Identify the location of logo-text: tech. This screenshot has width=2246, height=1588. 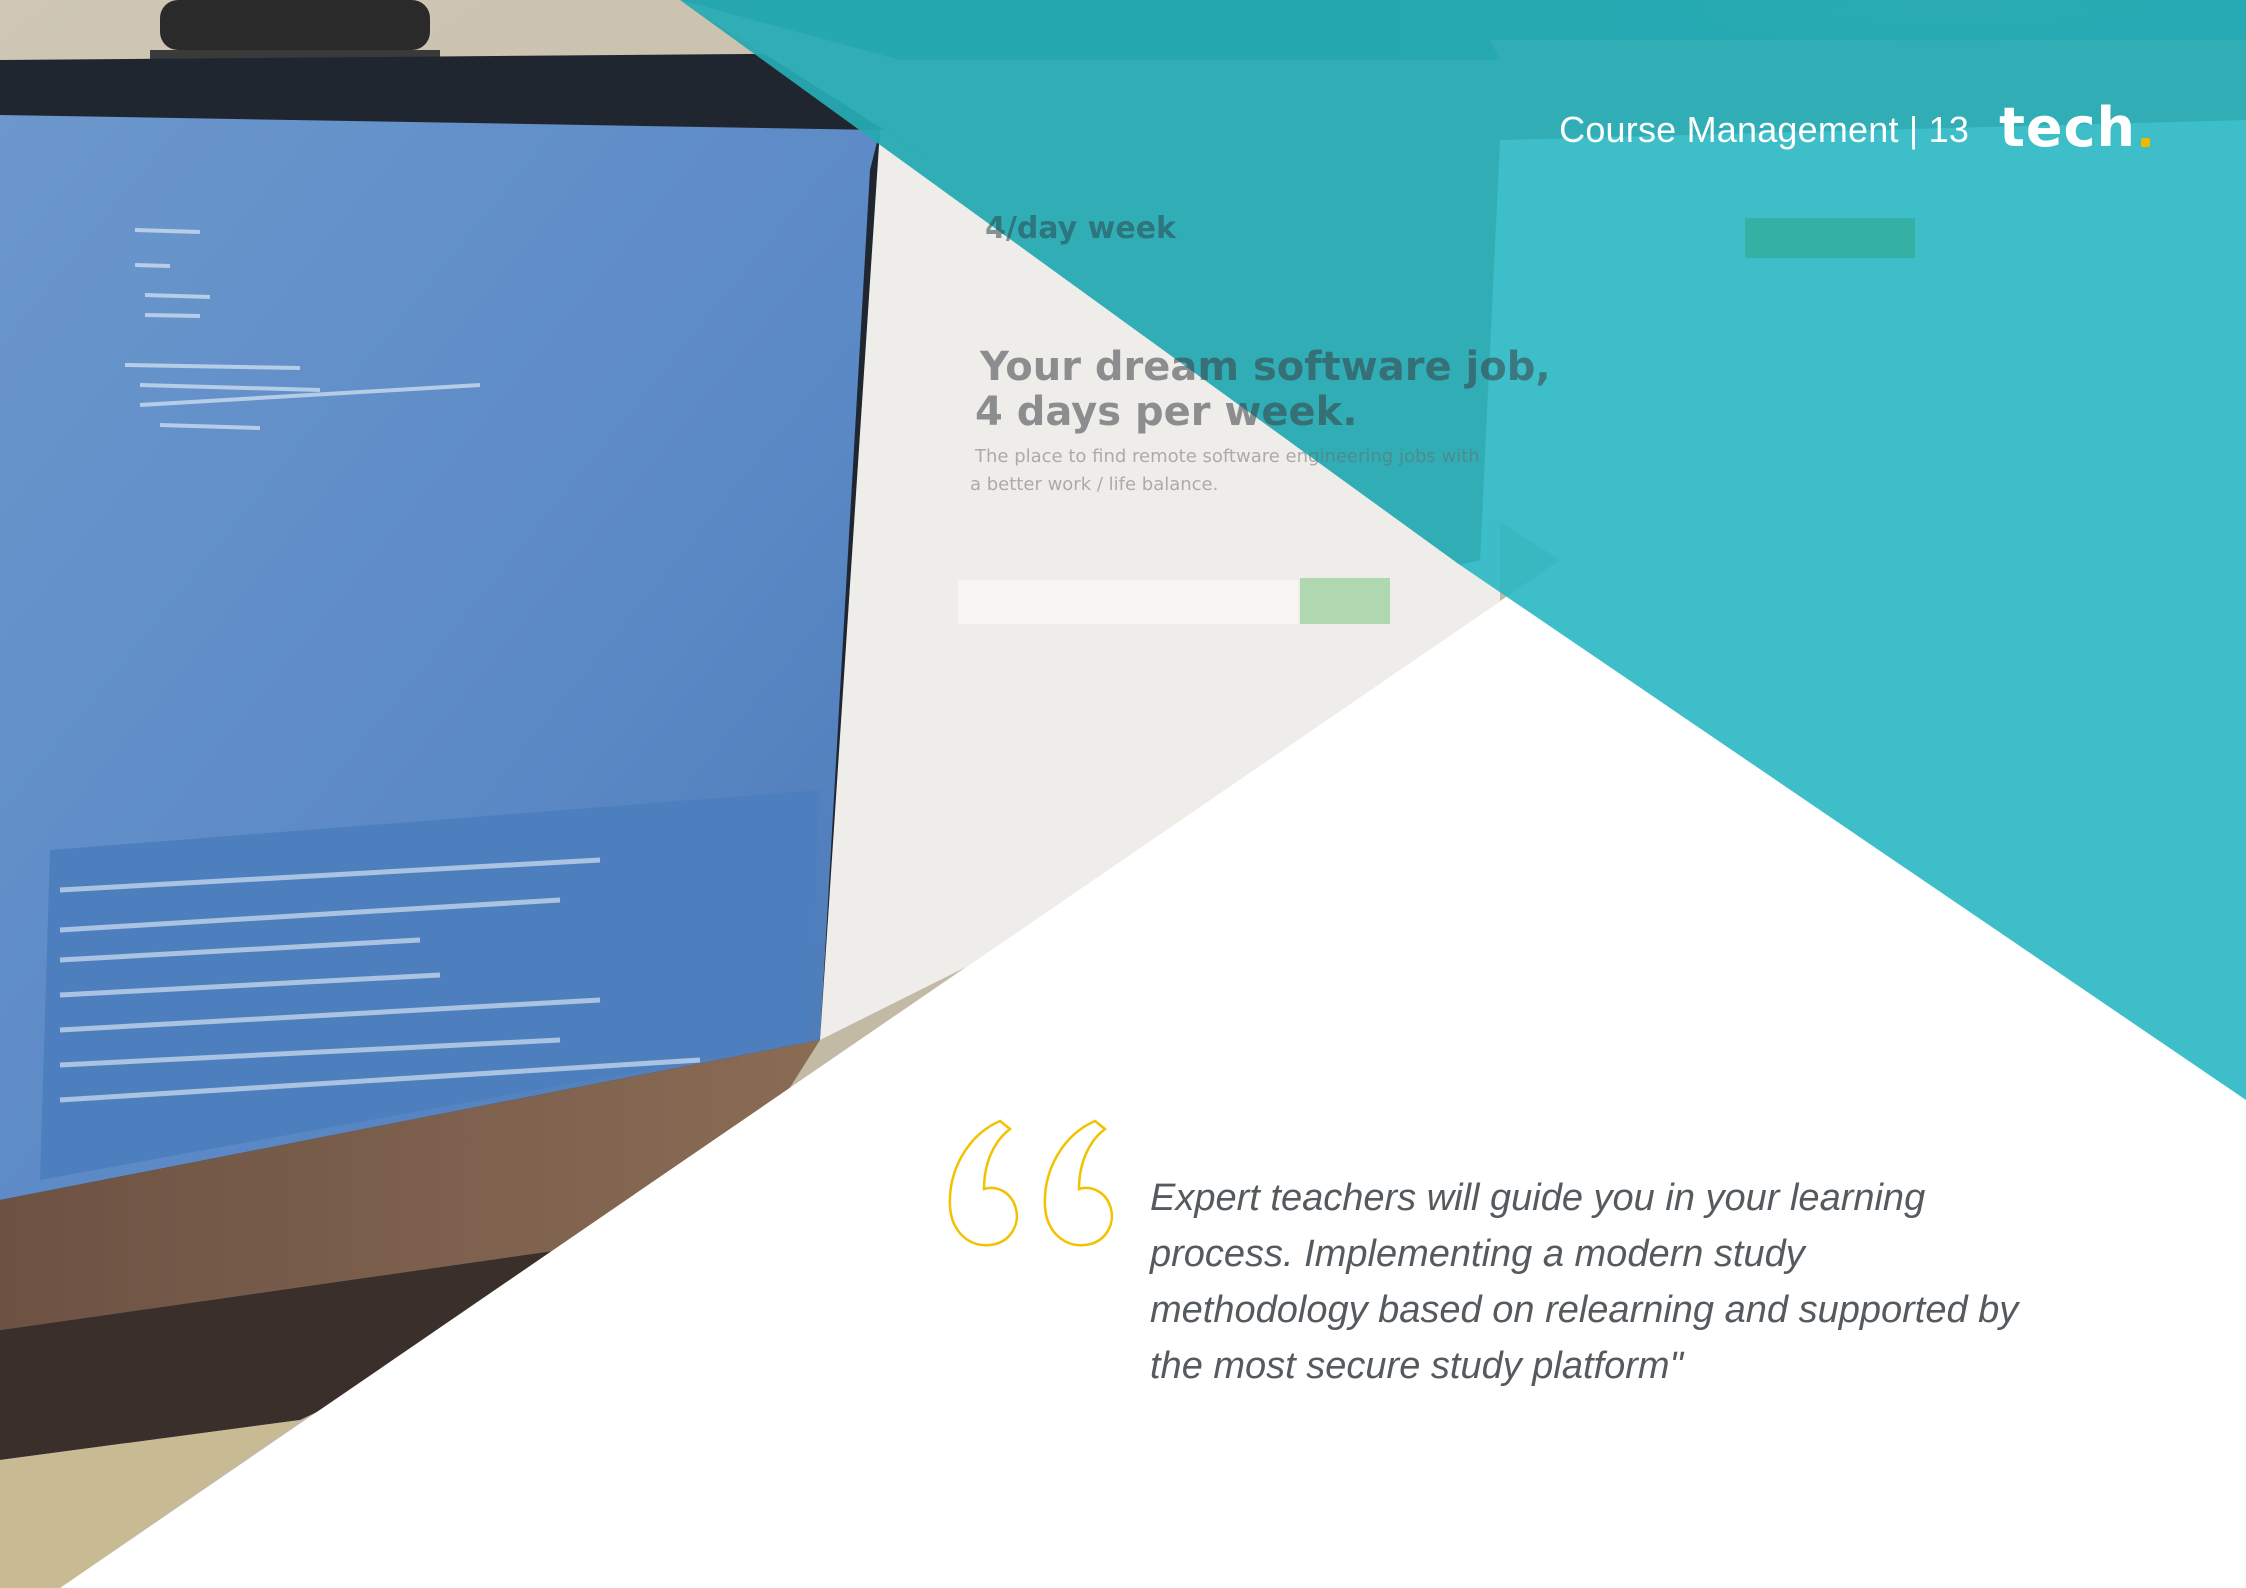
(2067, 127).